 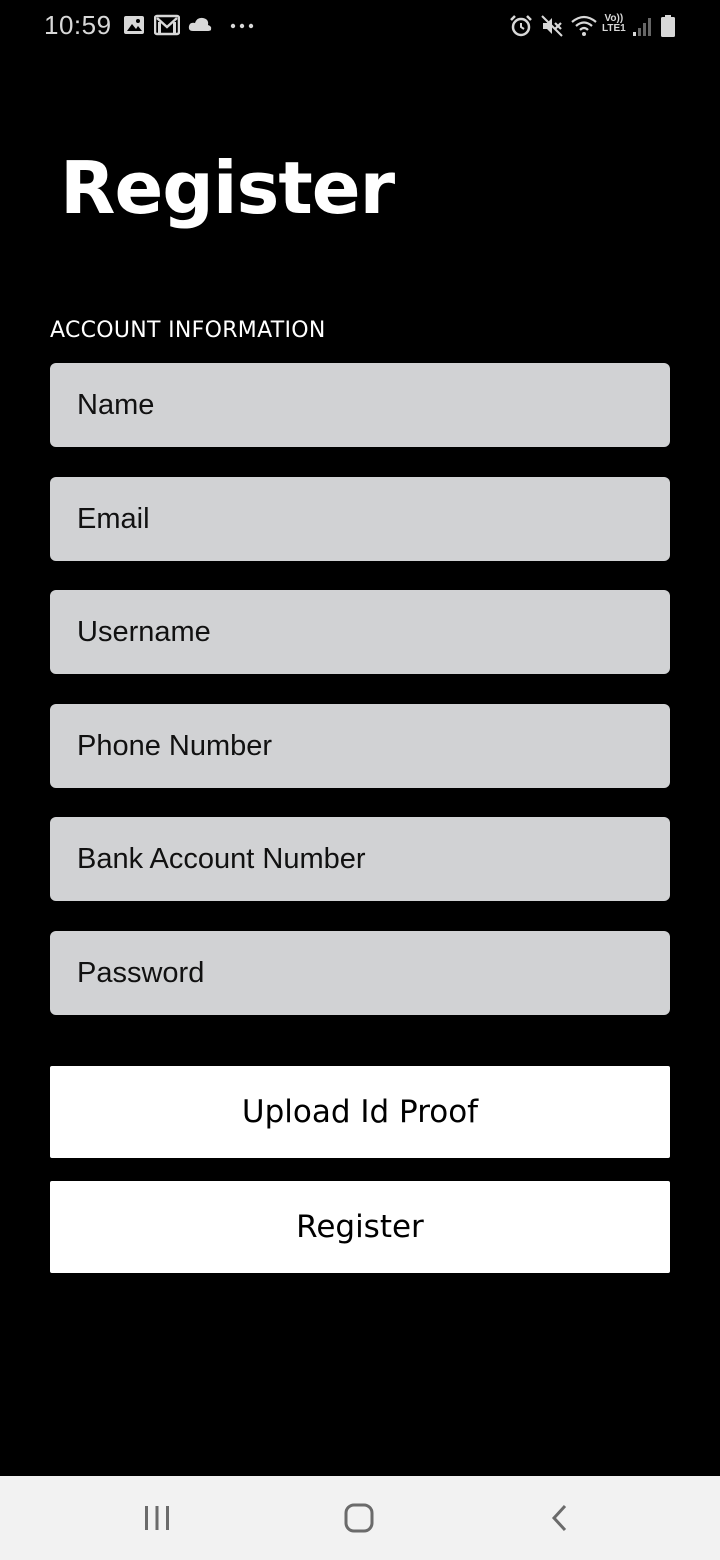 What do you see at coordinates (188, 330) in the screenshot?
I see `section-label: ACCOUNT INFORMATION` at bounding box center [188, 330].